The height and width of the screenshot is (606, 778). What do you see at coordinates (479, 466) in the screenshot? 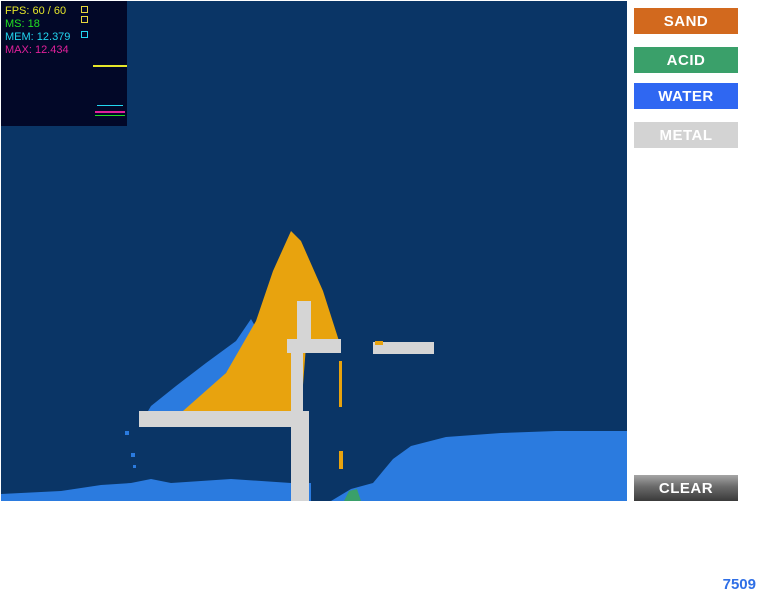
I see `water-floor-right` at bounding box center [479, 466].